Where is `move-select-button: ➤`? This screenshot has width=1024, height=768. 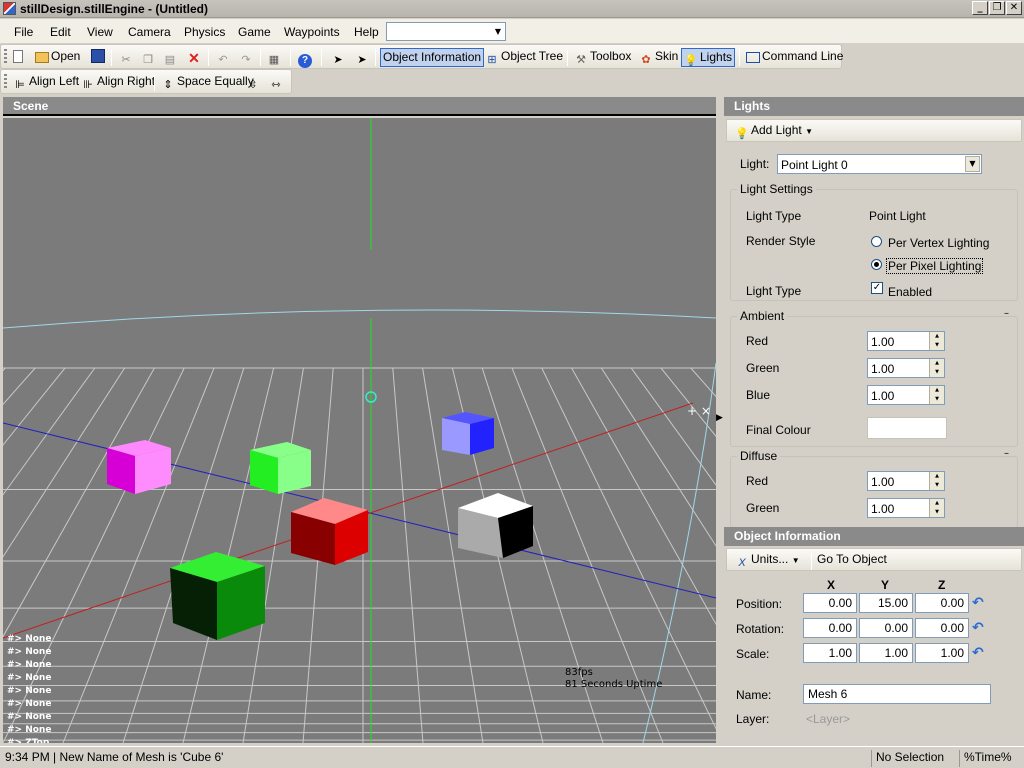 move-select-button: ➤ is located at coordinates (363, 57).